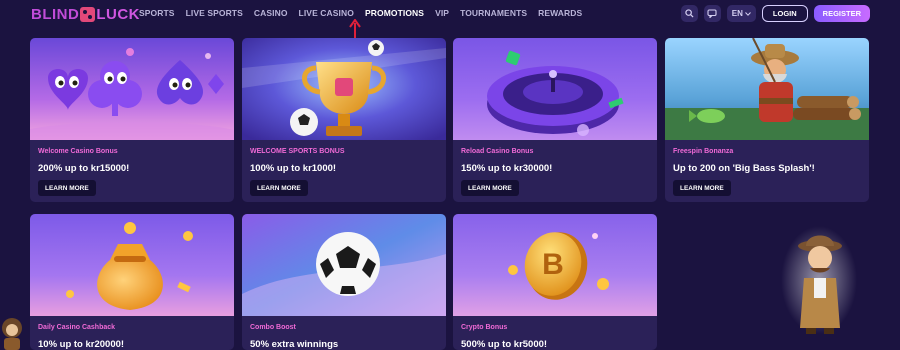 This screenshot has height=350, width=900. I want to click on chevron-down-icon, so click(748, 13).